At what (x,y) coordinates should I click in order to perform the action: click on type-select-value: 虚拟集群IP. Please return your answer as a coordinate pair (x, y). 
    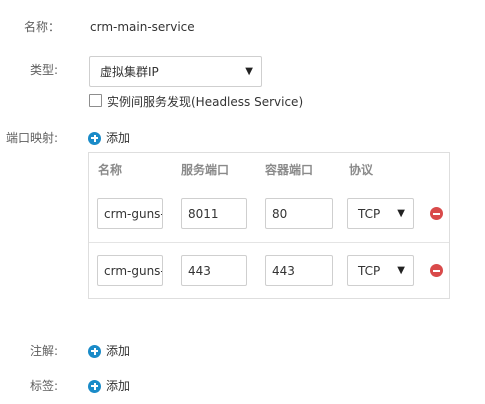
    Looking at the image, I should click on (129, 72).